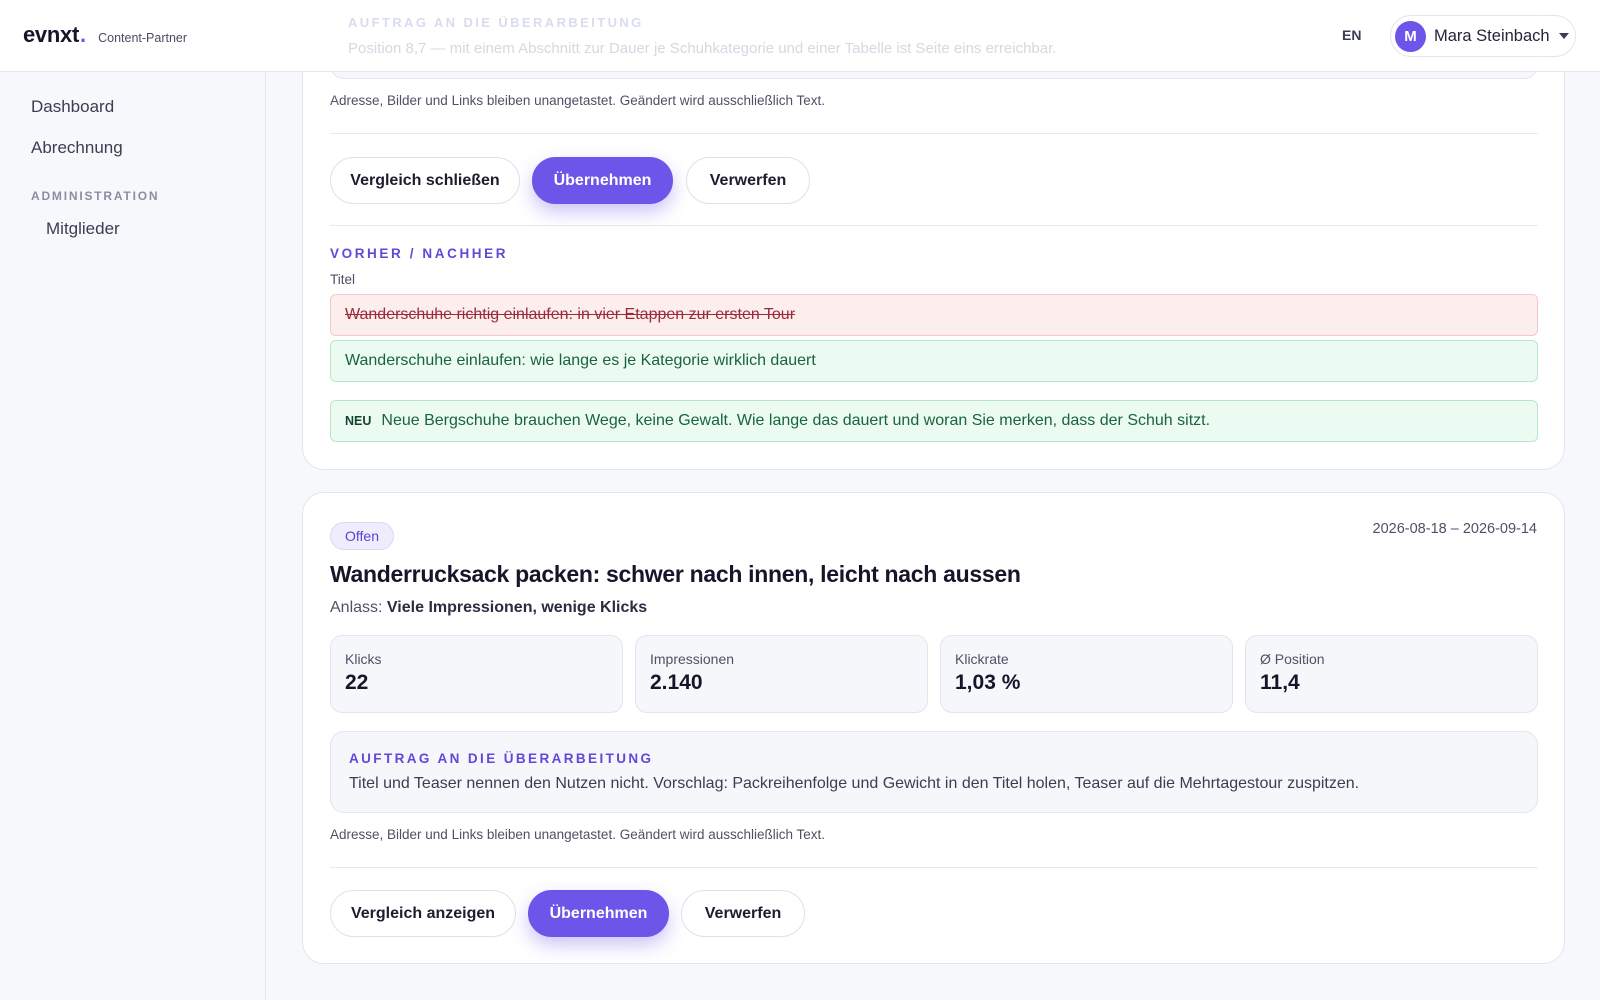 Image resolution: width=1600 pixels, height=1000 pixels. Describe the element at coordinates (676, 682) in the screenshot. I see `metric-value: 2.140` at that location.